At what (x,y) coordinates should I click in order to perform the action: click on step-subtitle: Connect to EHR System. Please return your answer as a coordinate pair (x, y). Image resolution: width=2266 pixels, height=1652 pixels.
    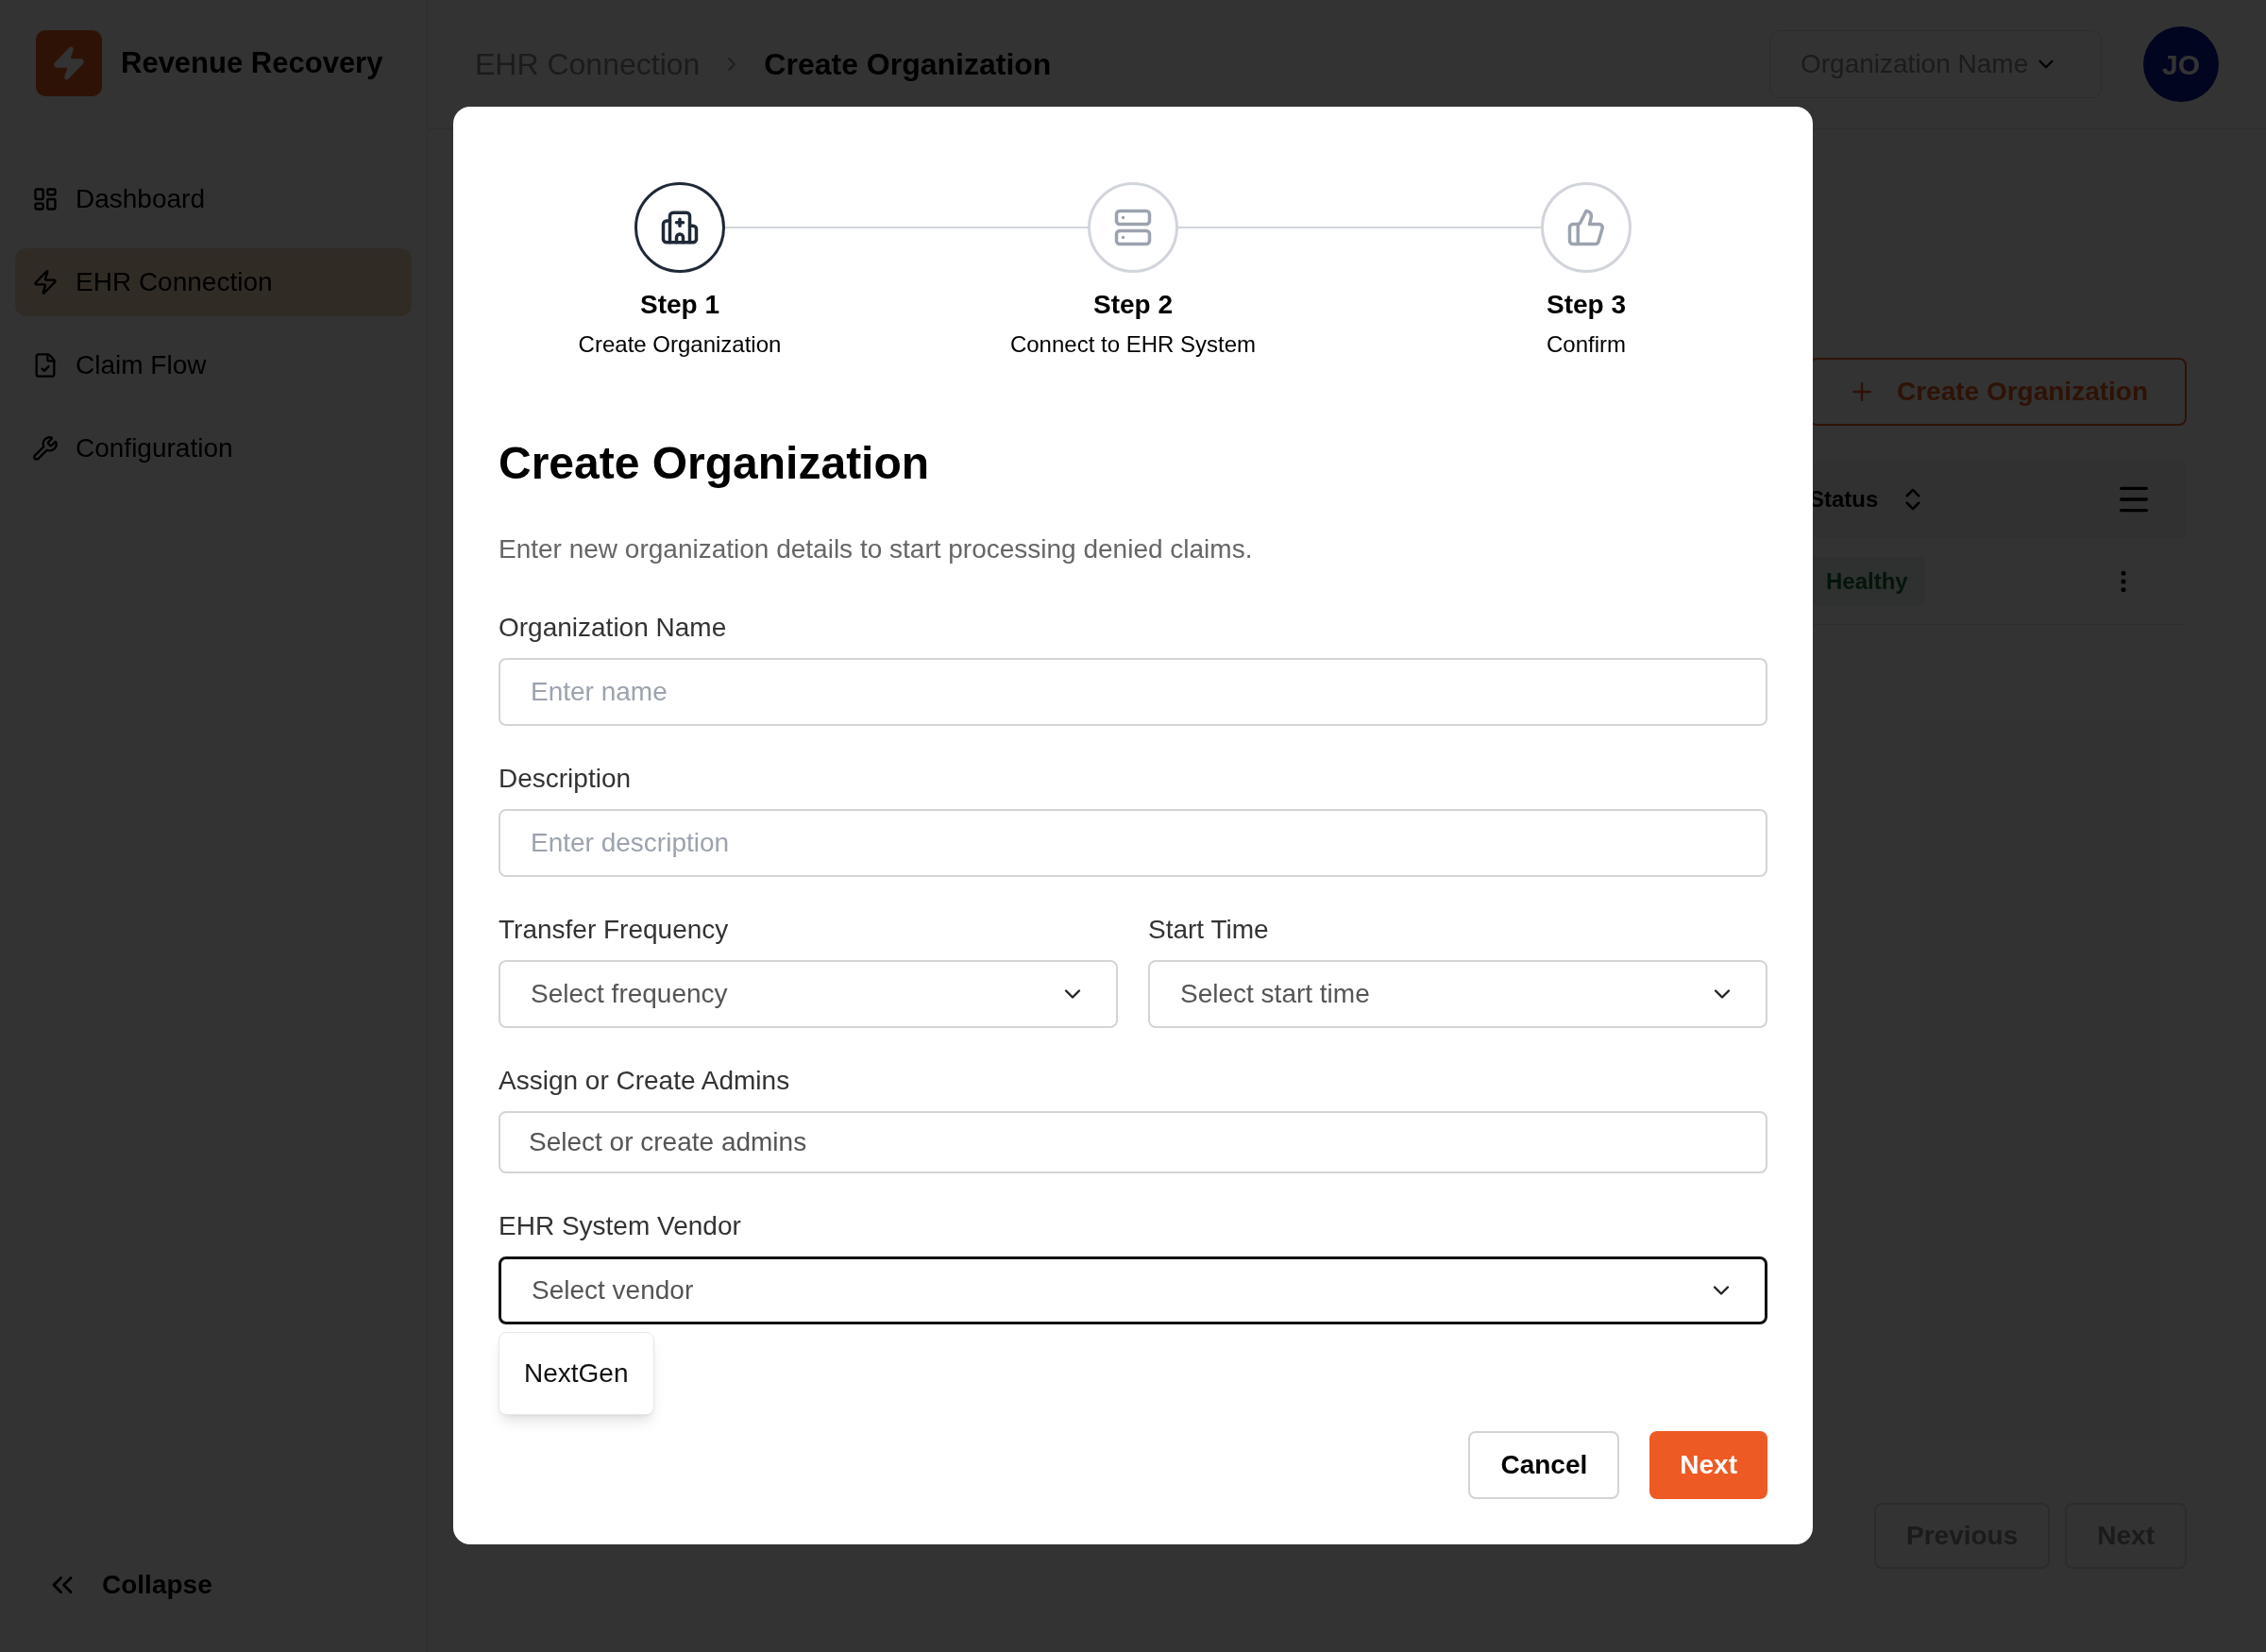
    Looking at the image, I should click on (1133, 344).